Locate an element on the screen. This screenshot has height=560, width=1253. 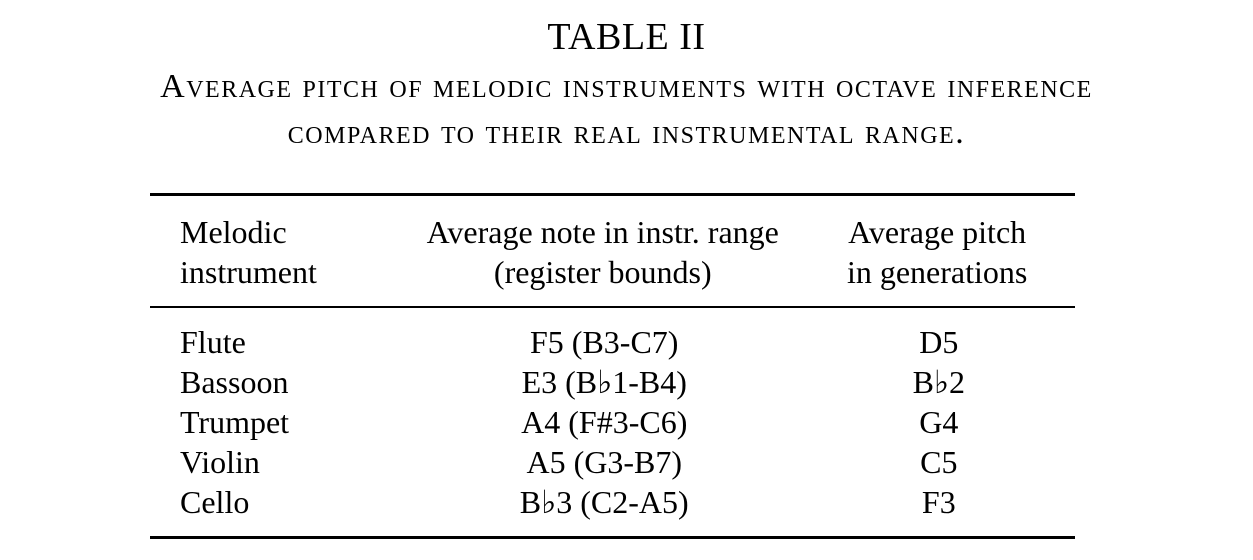
cell-instrument: Trumpet is located at coordinates (235, 422).